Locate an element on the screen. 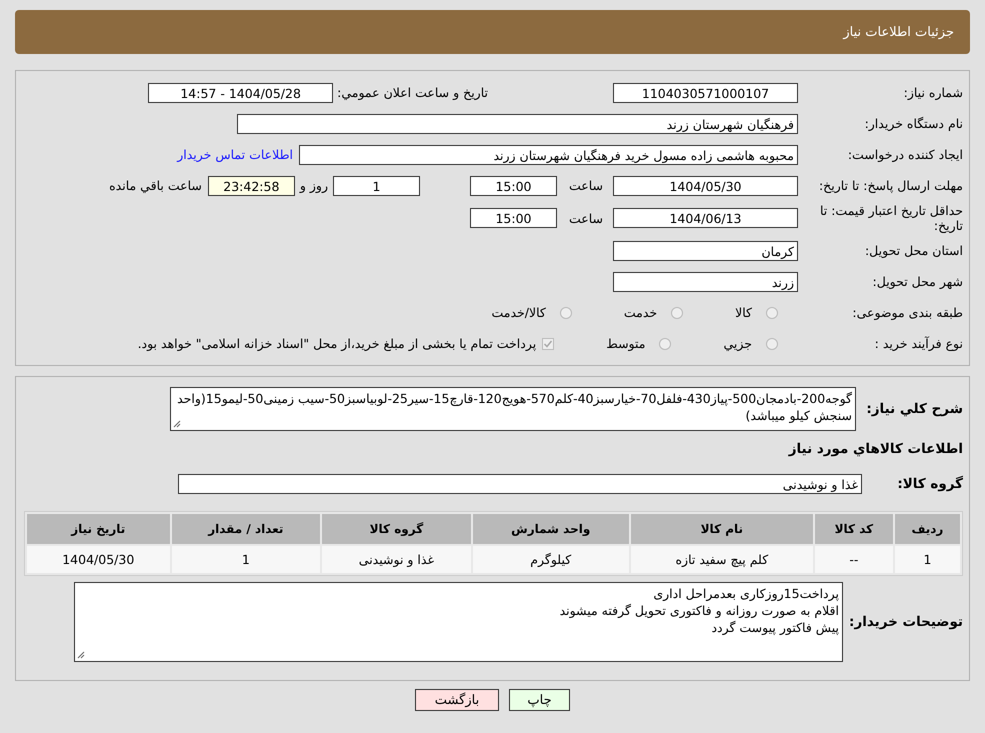  field-label: نوع فرآيند خريد : is located at coordinates (919, 343).